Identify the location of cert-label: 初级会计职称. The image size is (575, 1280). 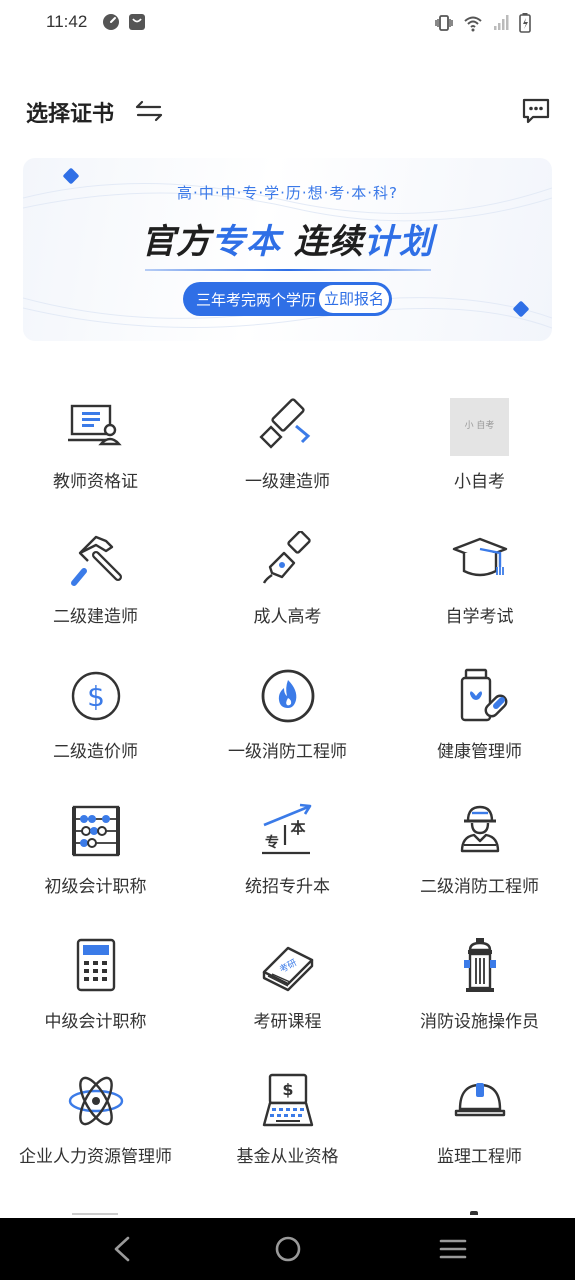
(95, 887).